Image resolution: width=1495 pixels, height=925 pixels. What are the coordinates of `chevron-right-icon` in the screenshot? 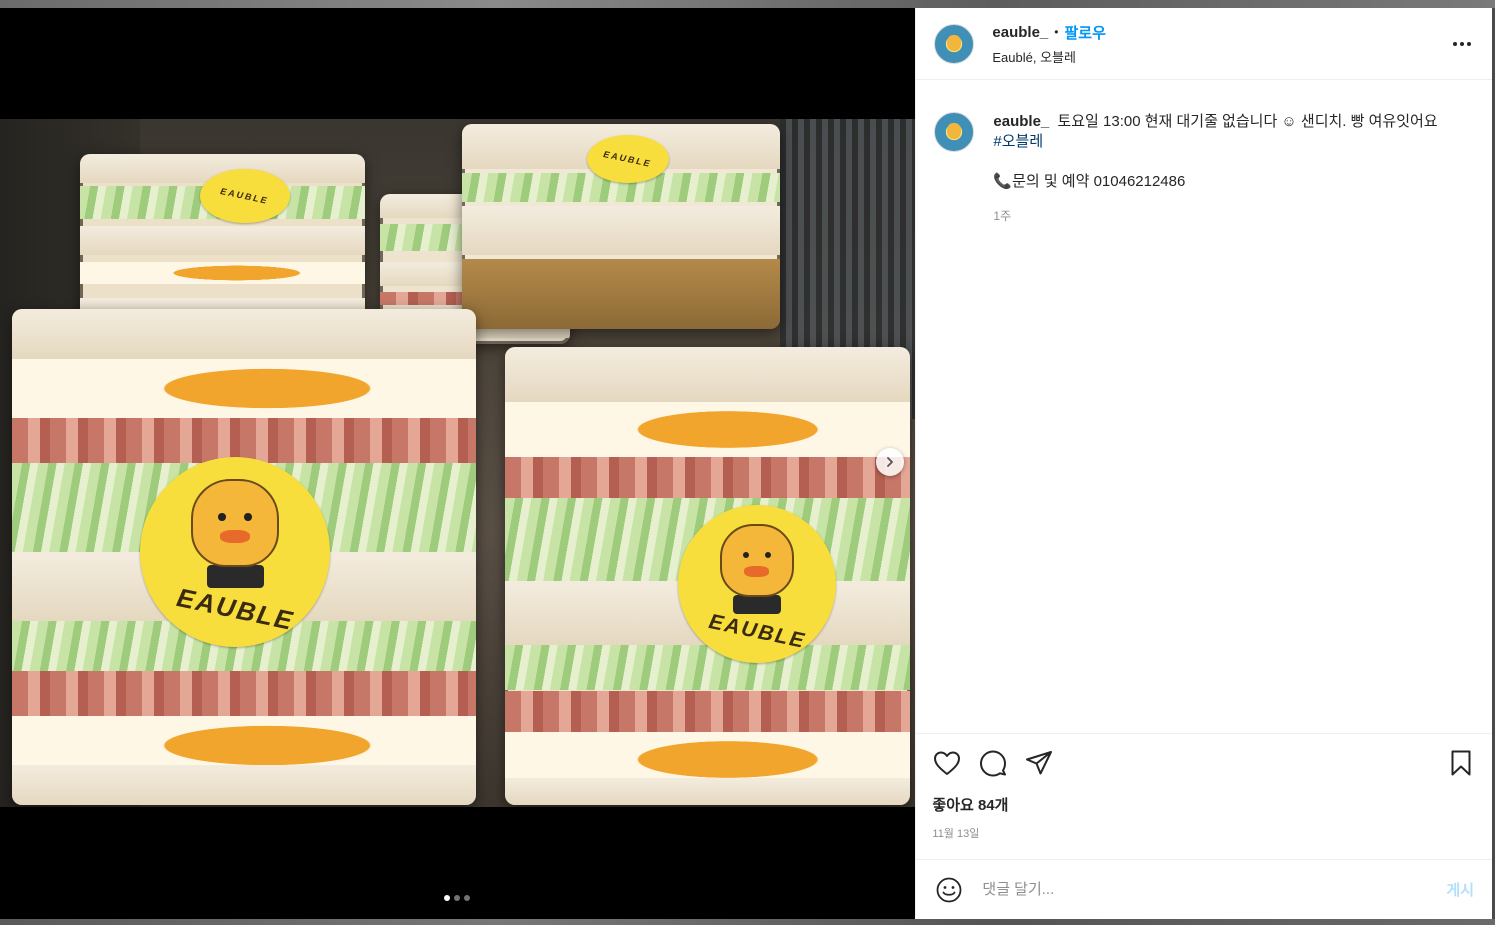 It's located at (890, 462).